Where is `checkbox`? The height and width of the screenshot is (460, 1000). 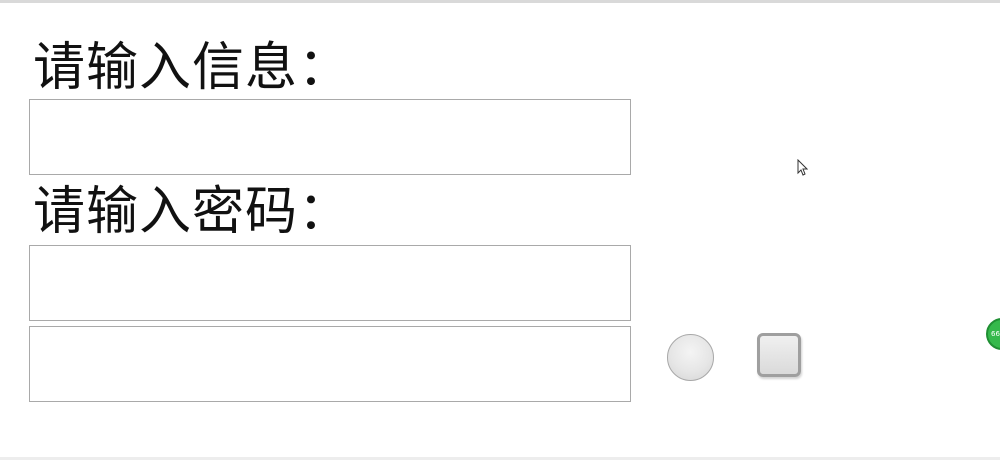 checkbox is located at coordinates (779, 355).